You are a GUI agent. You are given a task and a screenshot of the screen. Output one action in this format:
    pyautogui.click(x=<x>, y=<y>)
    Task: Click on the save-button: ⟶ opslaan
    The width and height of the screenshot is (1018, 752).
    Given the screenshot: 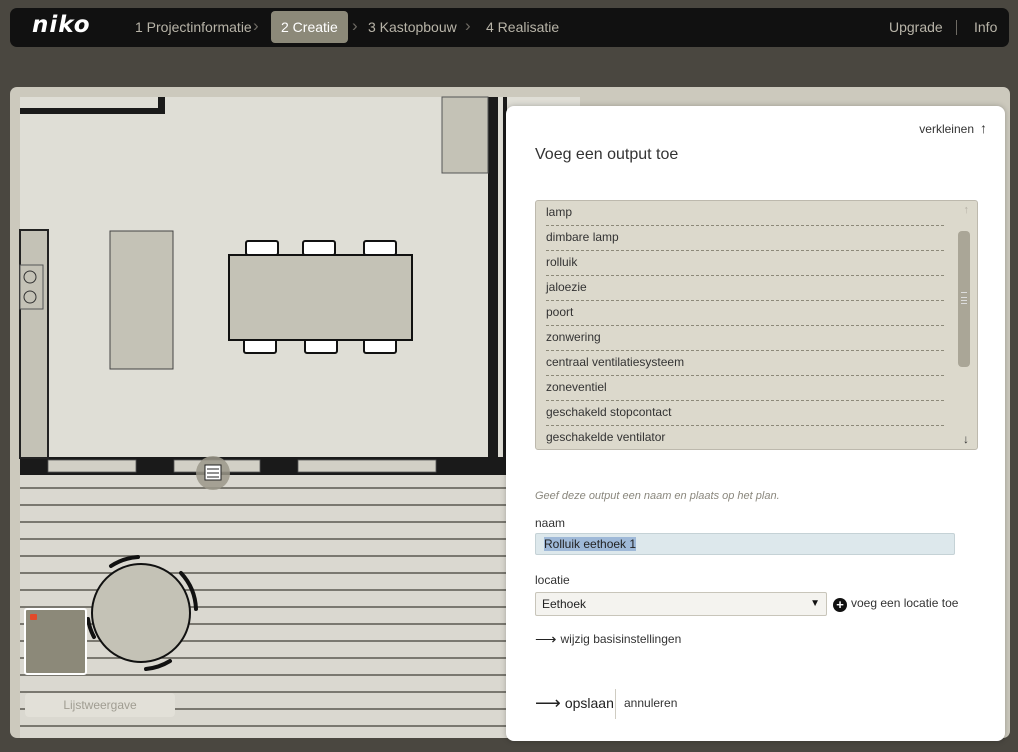 What is the action you would take?
    pyautogui.click(x=574, y=703)
    